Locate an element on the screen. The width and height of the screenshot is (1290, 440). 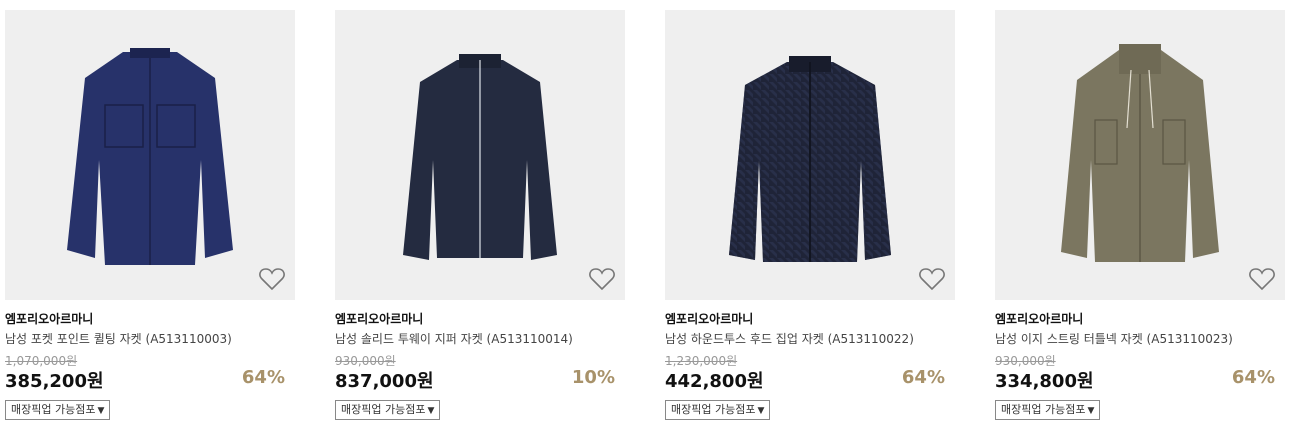
product-name: 남성 솔리드 투웨이 지퍼 자켓 (A513110014) is located at coordinates (454, 338).